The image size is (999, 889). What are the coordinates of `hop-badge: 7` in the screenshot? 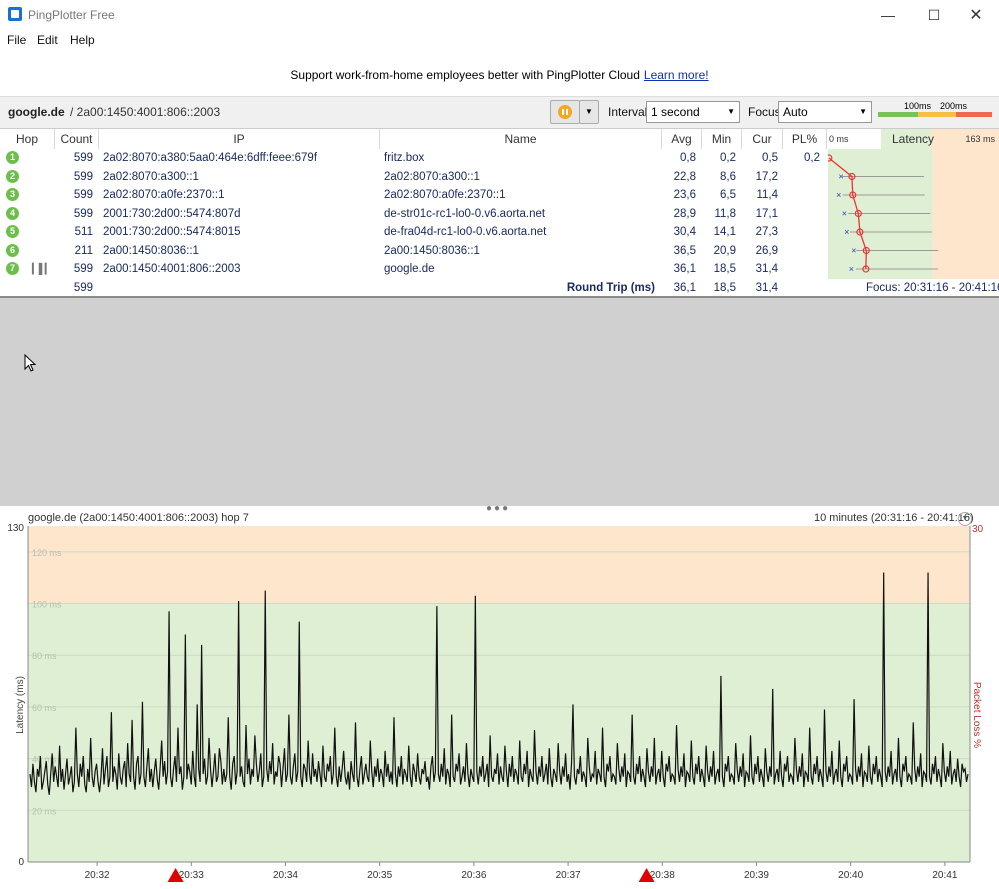 It's located at (12, 268).